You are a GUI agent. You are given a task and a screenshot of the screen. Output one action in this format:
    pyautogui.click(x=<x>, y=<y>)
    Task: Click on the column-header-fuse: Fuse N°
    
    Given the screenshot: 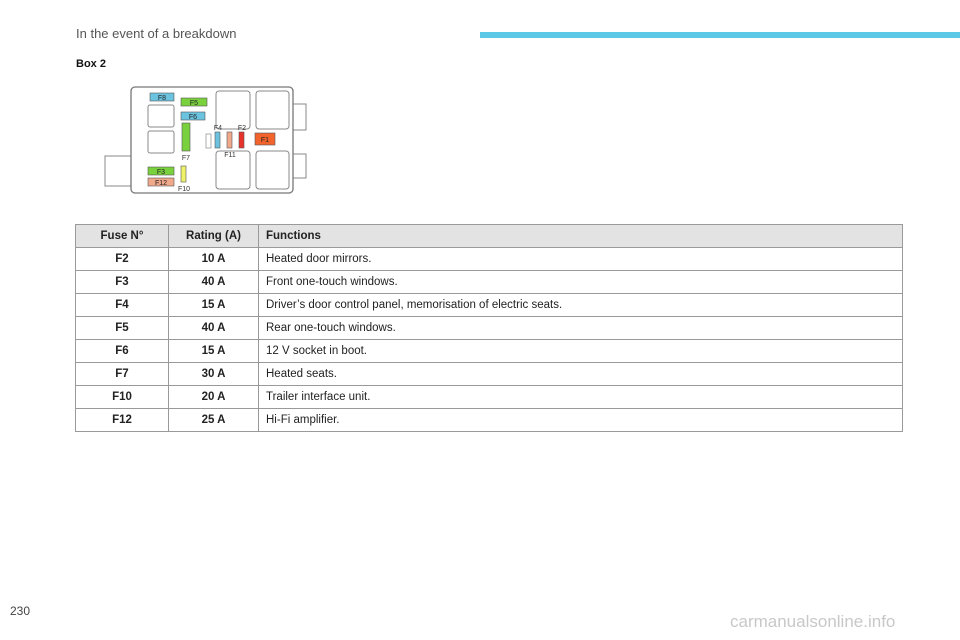 What is the action you would take?
    pyautogui.click(x=122, y=236)
    